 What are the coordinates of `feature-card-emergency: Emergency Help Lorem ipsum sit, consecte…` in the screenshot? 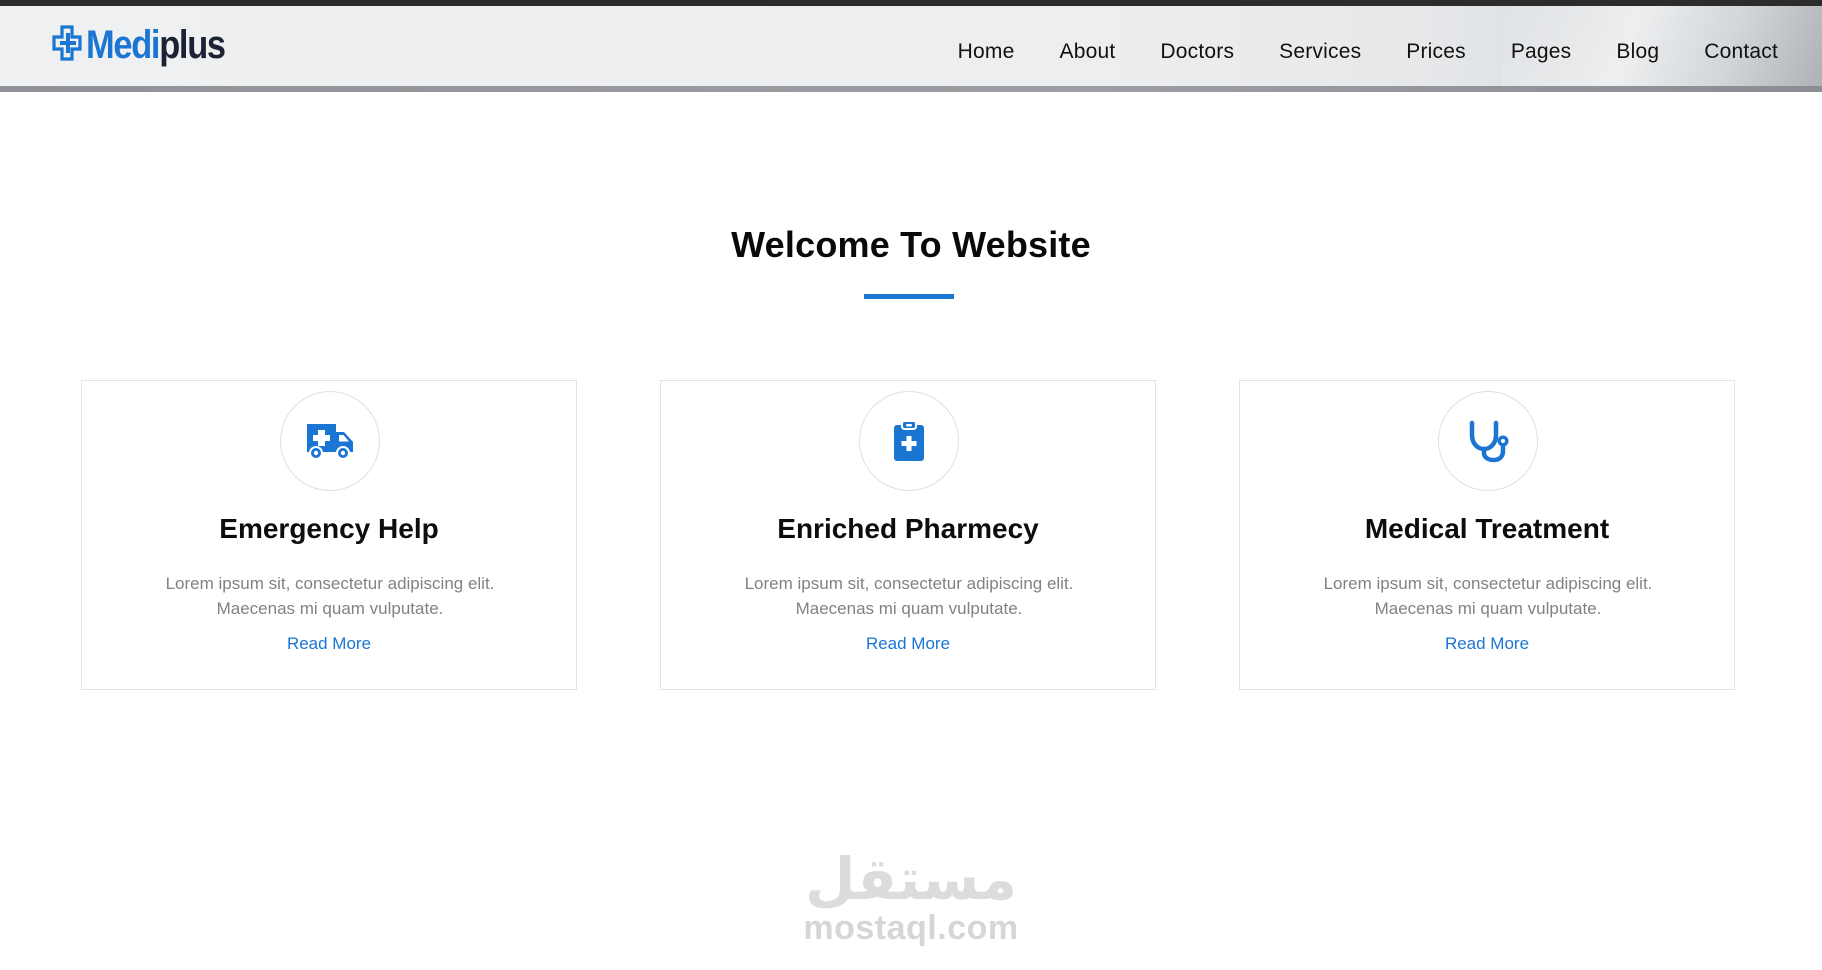 It's located at (329, 535).